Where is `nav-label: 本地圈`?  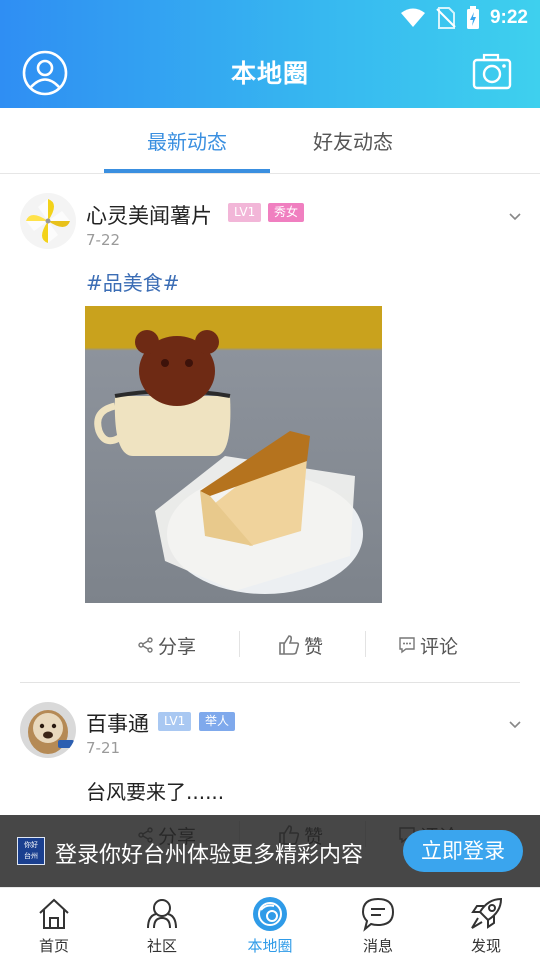
nav-label: 本地圈 is located at coordinates (270, 946).